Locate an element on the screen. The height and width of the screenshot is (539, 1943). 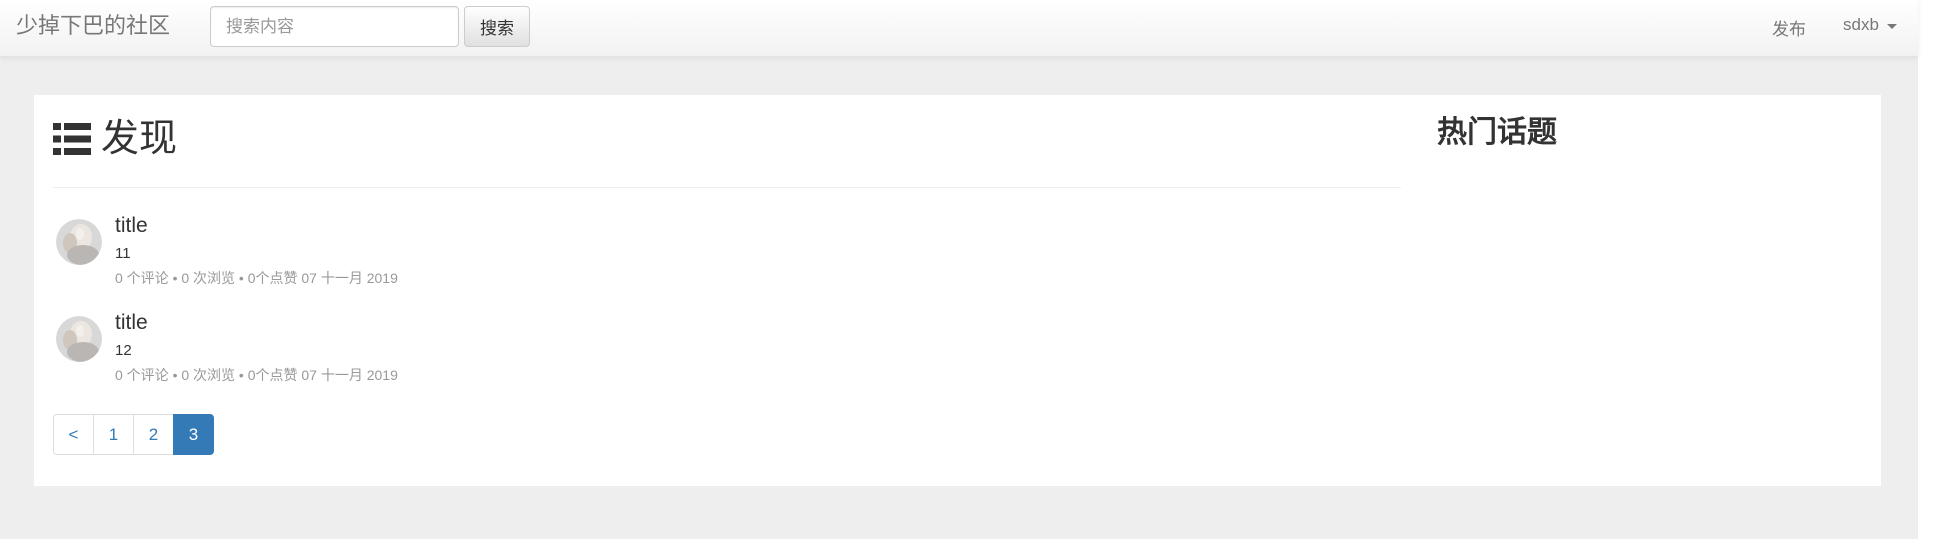
pagination-page-1: 1 is located at coordinates (113, 434).